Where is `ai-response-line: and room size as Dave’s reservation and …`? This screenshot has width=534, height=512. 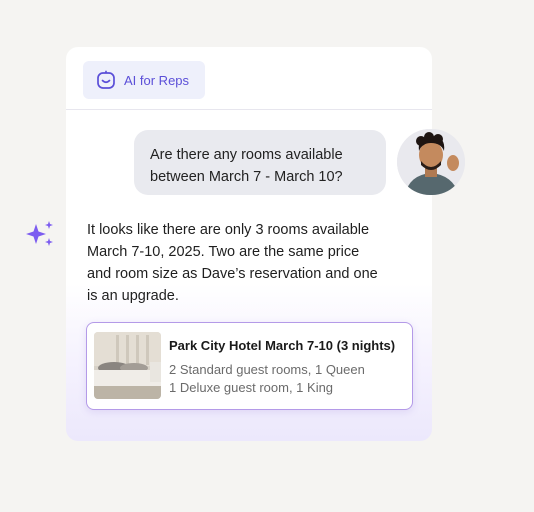 ai-response-line: and room size as Dave’s reservation and … is located at coordinates (232, 274).